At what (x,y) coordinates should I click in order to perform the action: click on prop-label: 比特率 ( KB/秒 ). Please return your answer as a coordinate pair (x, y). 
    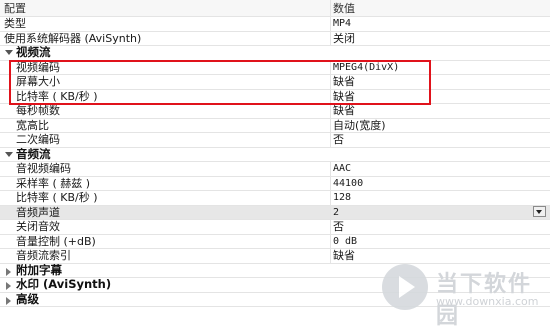
    Looking at the image, I should click on (57, 197).